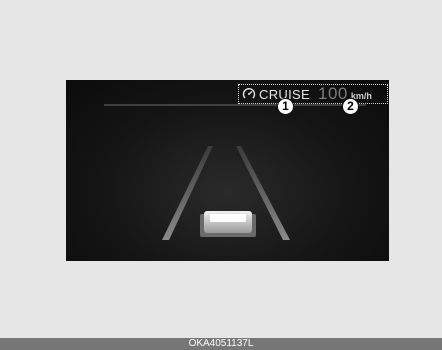 This screenshot has height=350, width=442. What do you see at coordinates (276, 94) in the screenshot?
I see `cruise-indicator: CRUISE` at bounding box center [276, 94].